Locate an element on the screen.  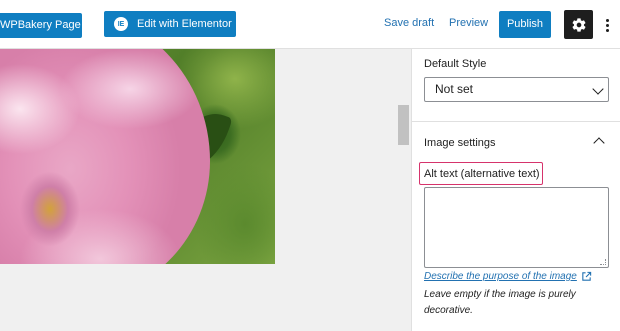
scrollbar-thumb is located at coordinates (403, 125).